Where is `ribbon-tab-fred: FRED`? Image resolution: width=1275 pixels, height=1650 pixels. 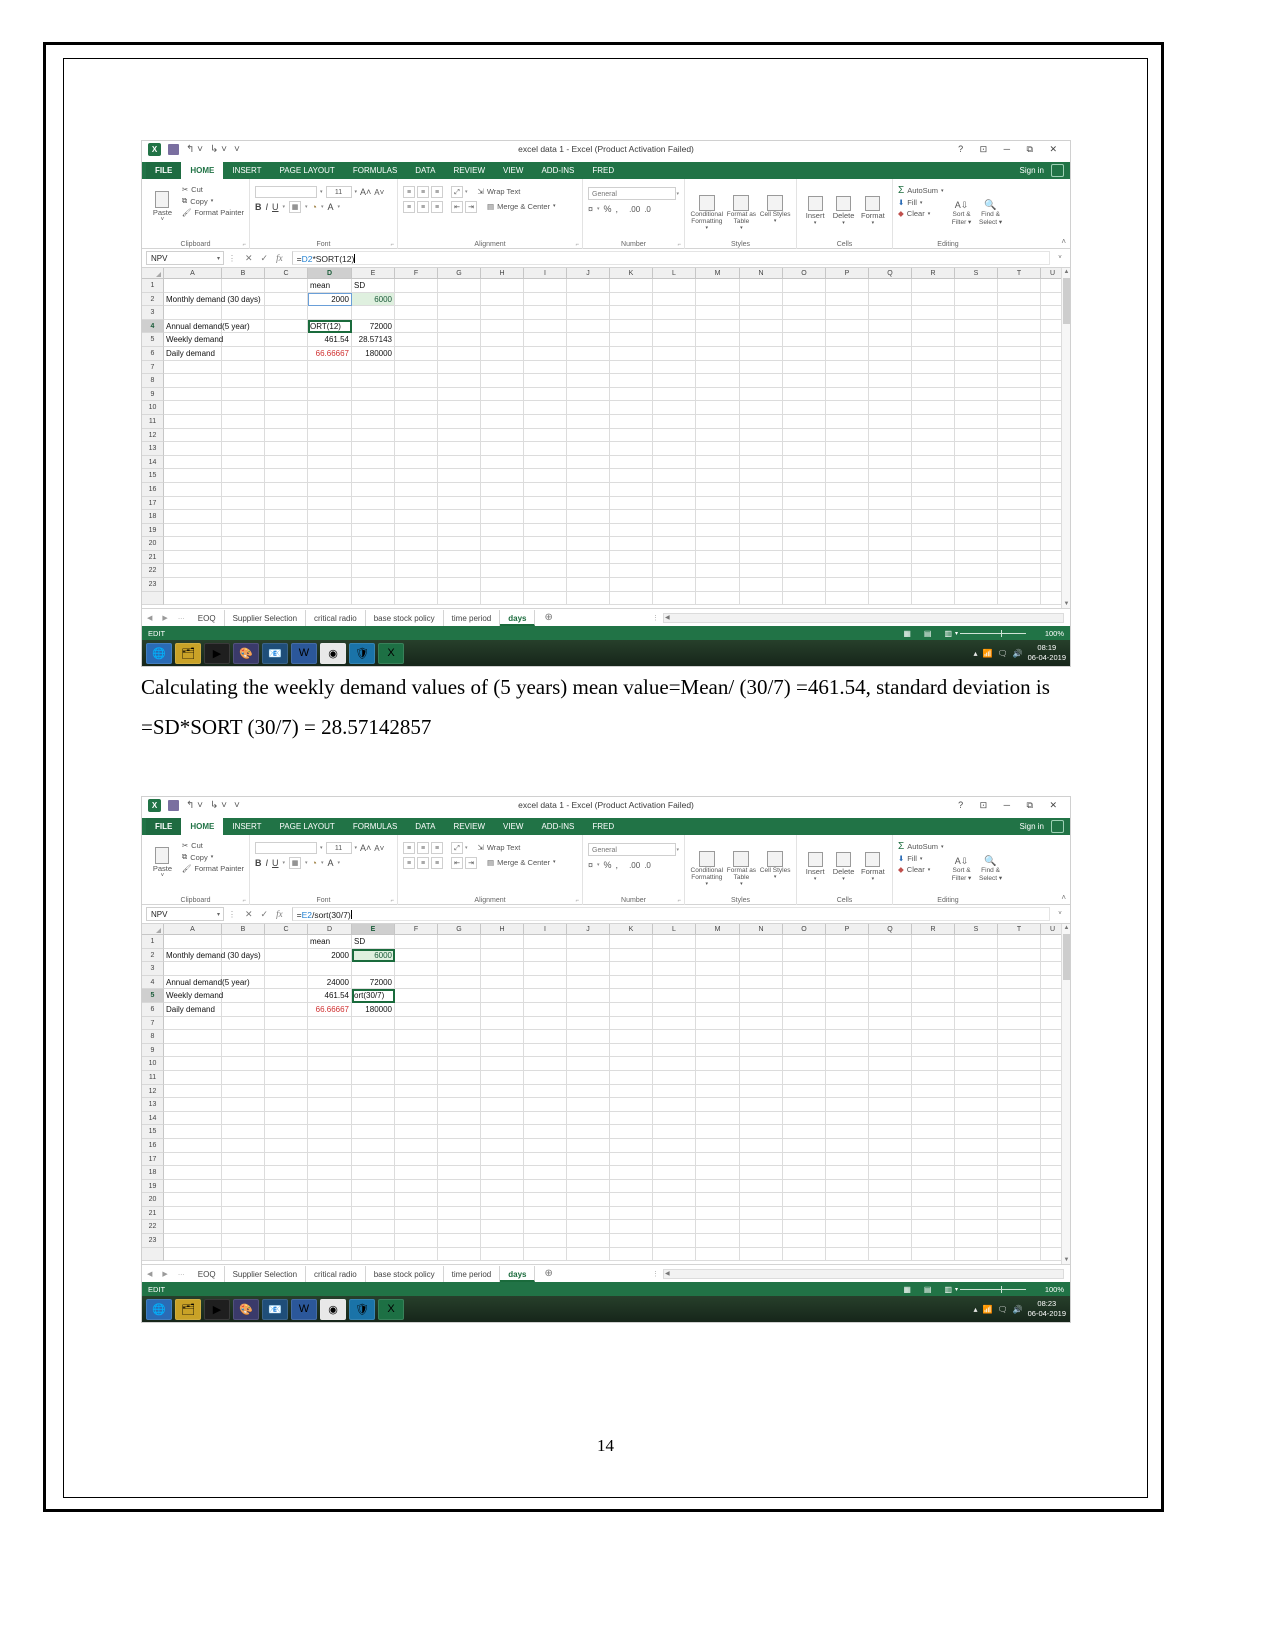 ribbon-tab-fred: FRED is located at coordinates (603, 170).